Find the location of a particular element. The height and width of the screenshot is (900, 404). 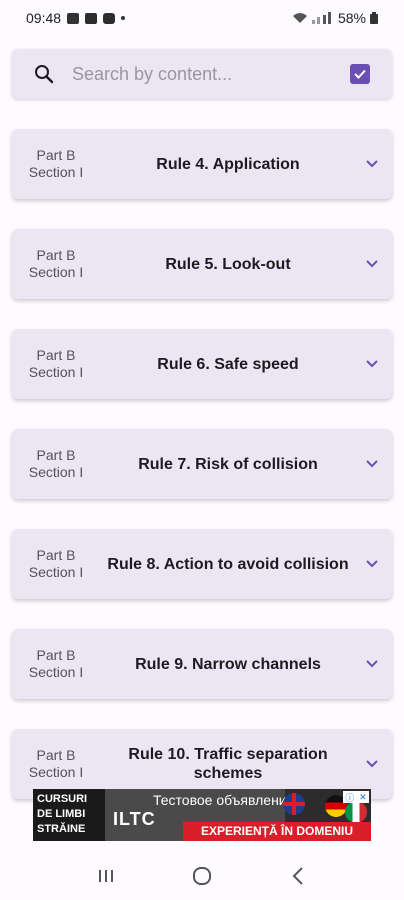

back-button is located at coordinates (298, 876).